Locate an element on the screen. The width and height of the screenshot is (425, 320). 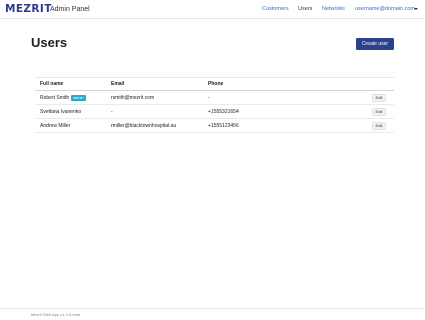
column-header-phone: Phone is located at coordinates (216, 84).